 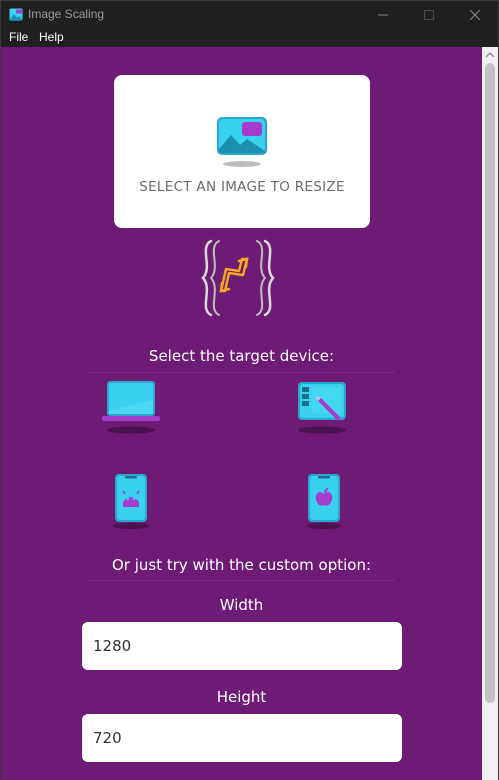 I want to click on minimize-button, so click(x=383, y=14).